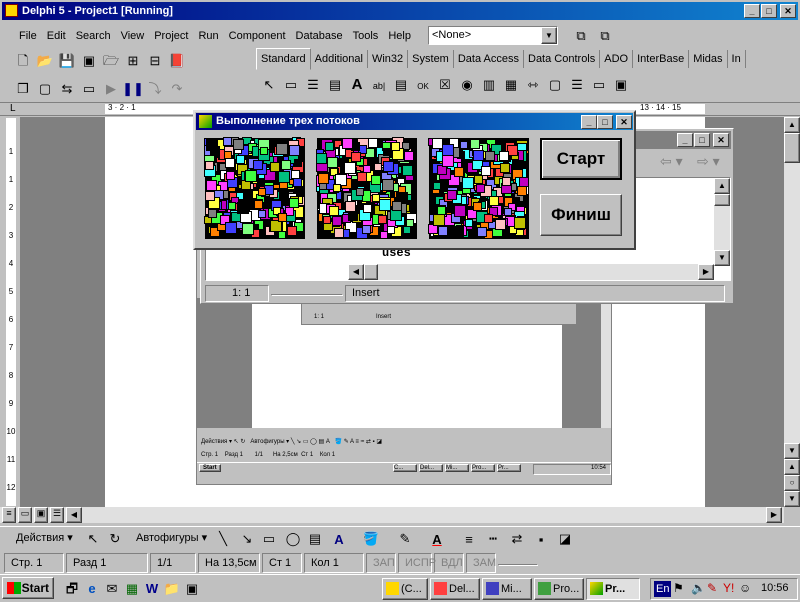 This screenshot has width=800, height=602. What do you see at coordinates (269, 539) in the screenshot?
I see `rectangle-icon: ▭` at bounding box center [269, 539].